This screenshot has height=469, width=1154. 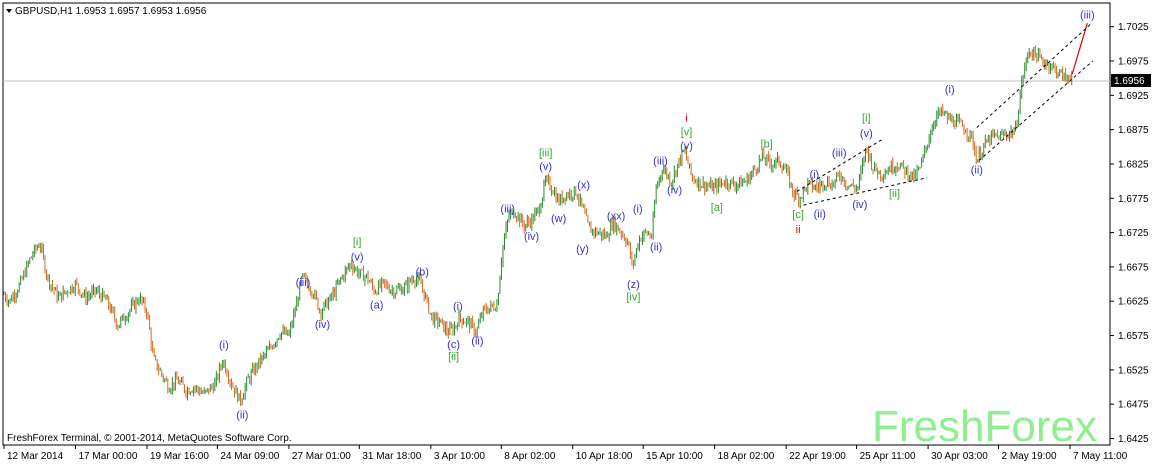 I want to click on x-tick-label: 15 Apr 10:00, so click(x=674, y=456).